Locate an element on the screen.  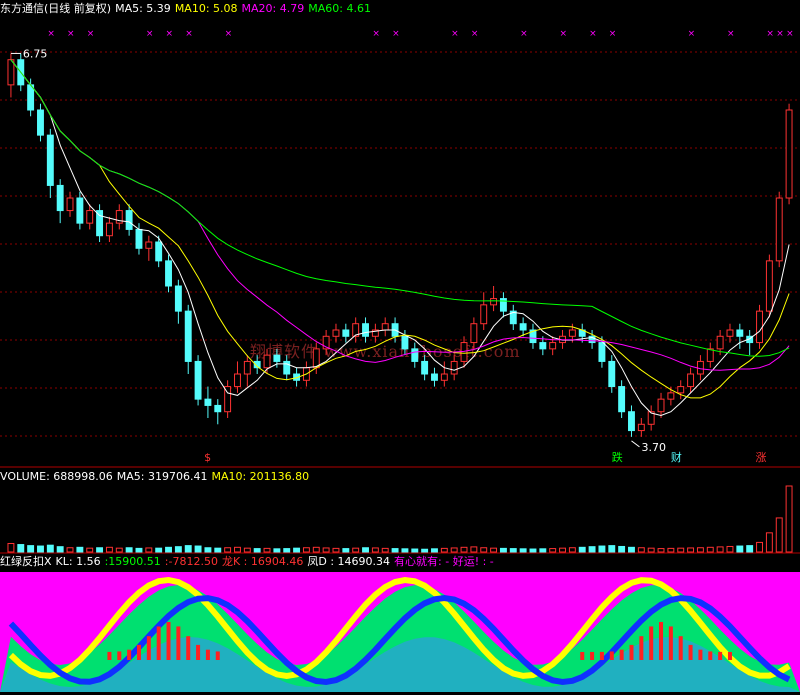
marker-die: 跌 is located at coordinates (617, 457).